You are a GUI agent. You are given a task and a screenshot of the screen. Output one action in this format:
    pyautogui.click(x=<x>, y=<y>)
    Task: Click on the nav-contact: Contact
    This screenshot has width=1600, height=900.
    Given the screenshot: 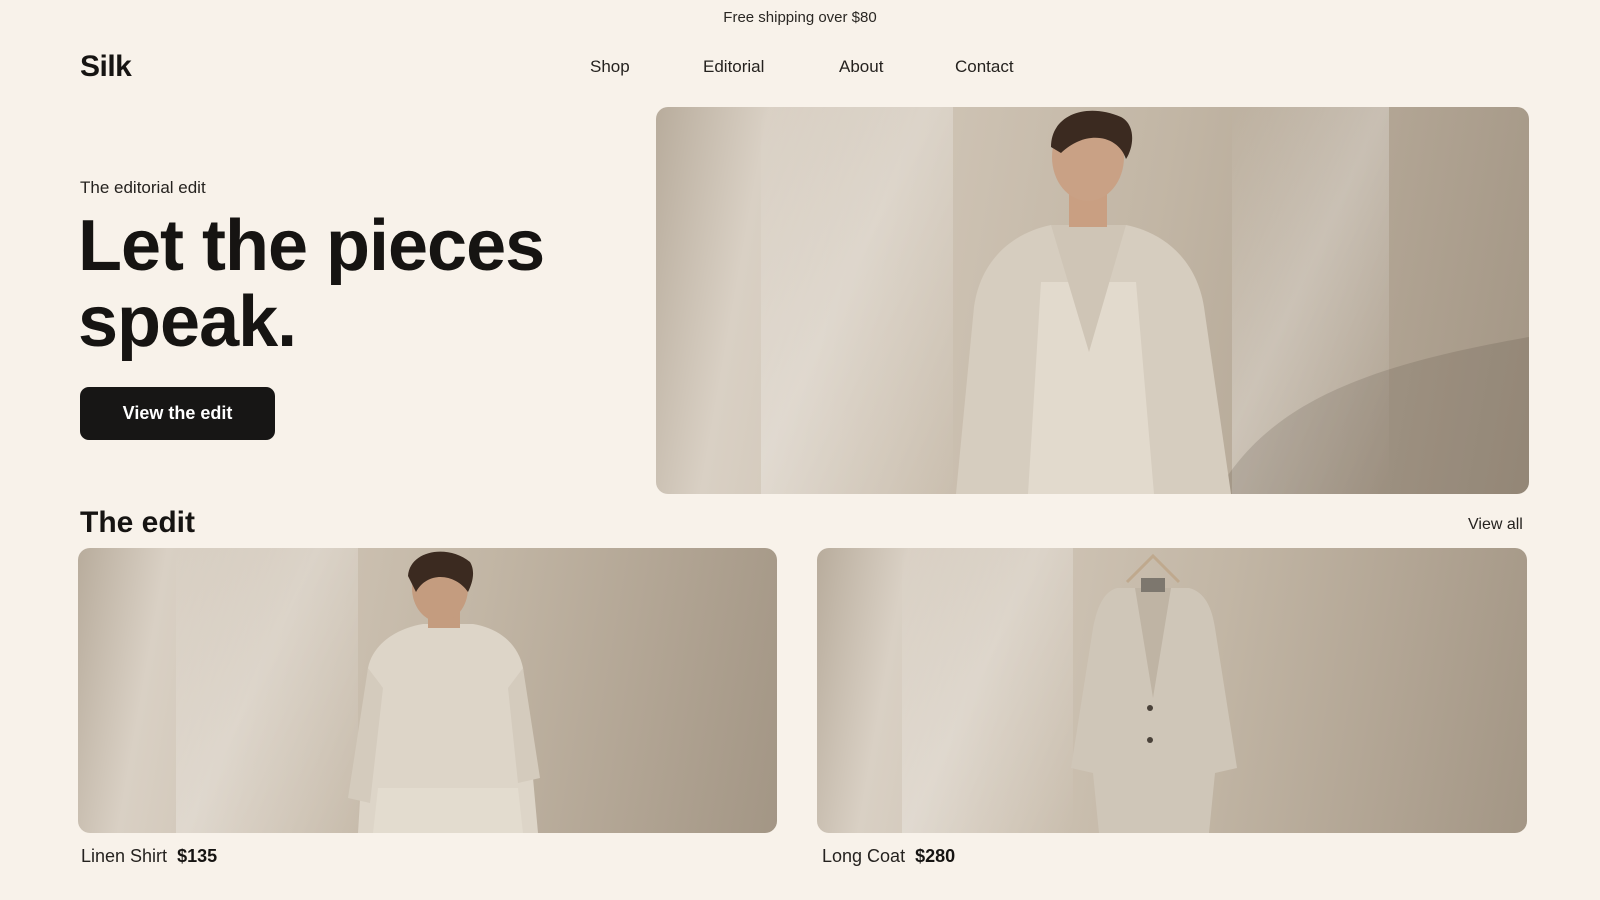 What is the action you would take?
    pyautogui.click(x=984, y=67)
    